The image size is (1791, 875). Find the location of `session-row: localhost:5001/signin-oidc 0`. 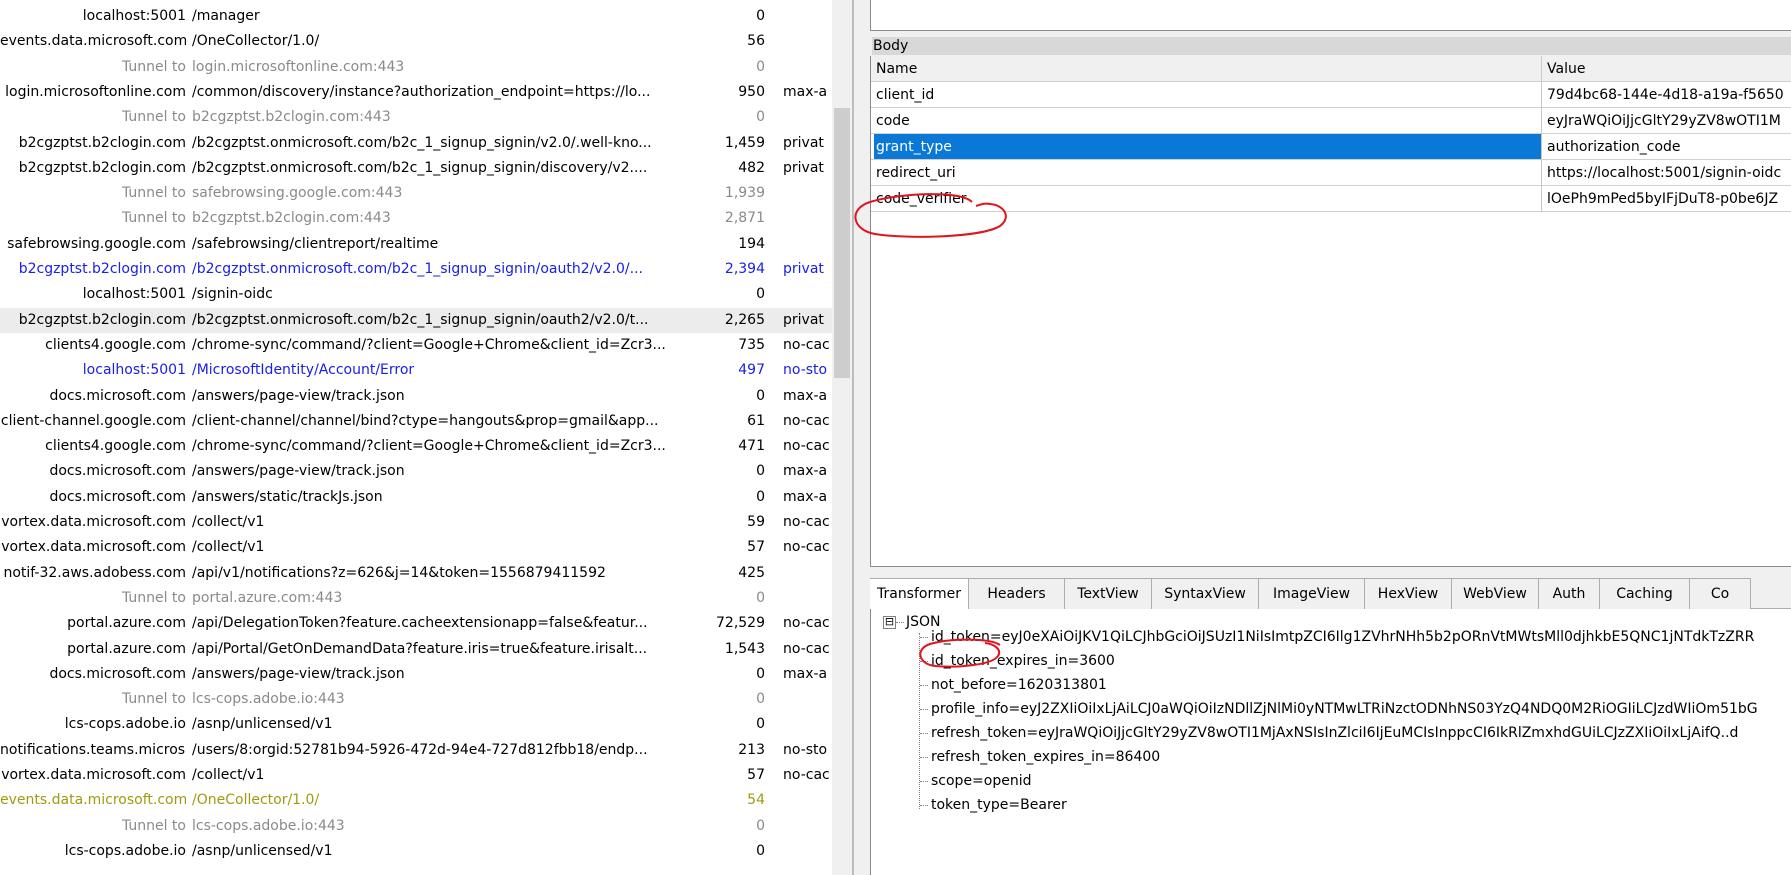

session-row: localhost:5001/signin-oidc 0 is located at coordinates (416, 294).